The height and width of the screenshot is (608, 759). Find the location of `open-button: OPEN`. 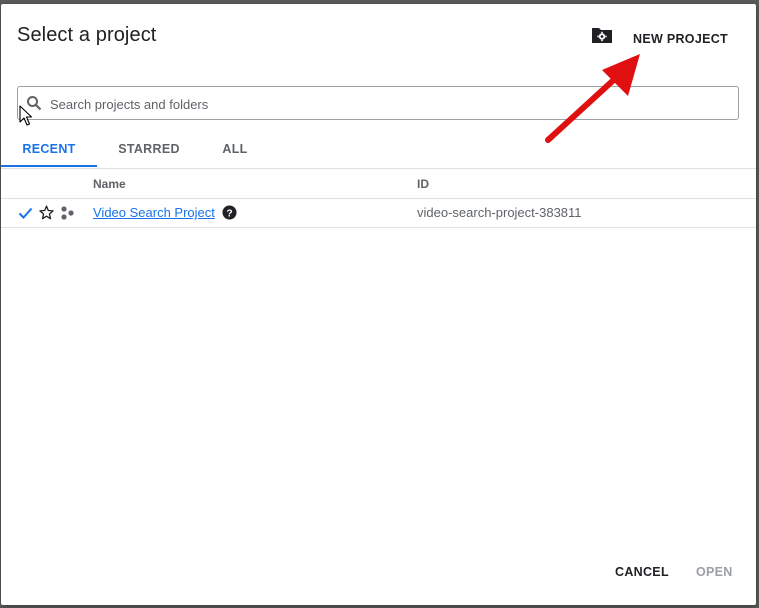

open-button: OPEN is located at coordinates (714, 572).